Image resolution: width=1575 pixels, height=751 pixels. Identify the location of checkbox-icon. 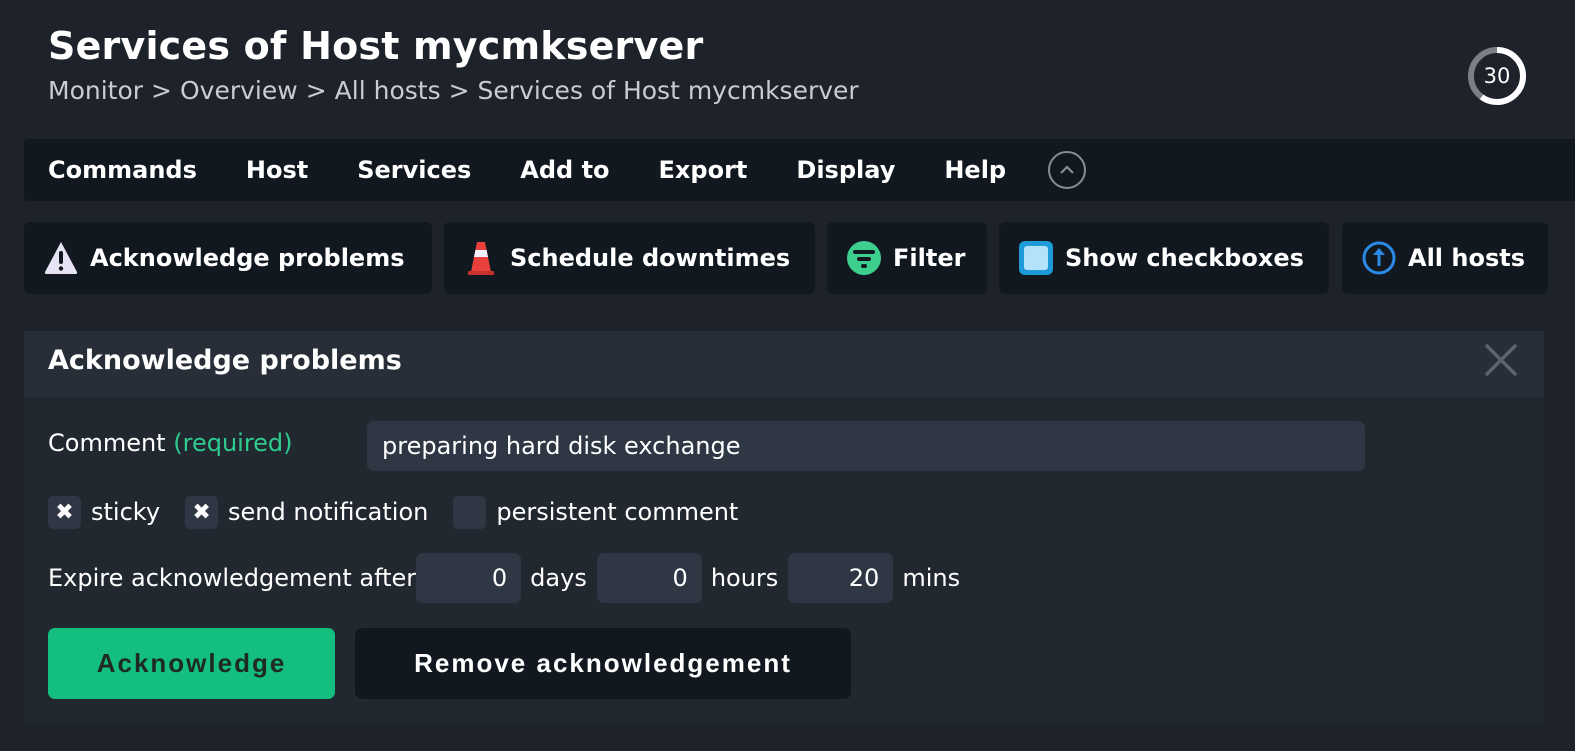
(1036, 258).